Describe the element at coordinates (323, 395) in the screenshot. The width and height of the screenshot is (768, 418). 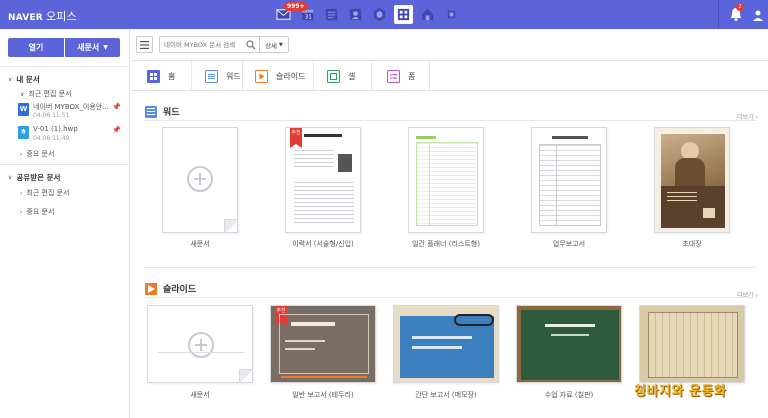
I see `template-label: 일반 보고서 (테두리)` at that location.